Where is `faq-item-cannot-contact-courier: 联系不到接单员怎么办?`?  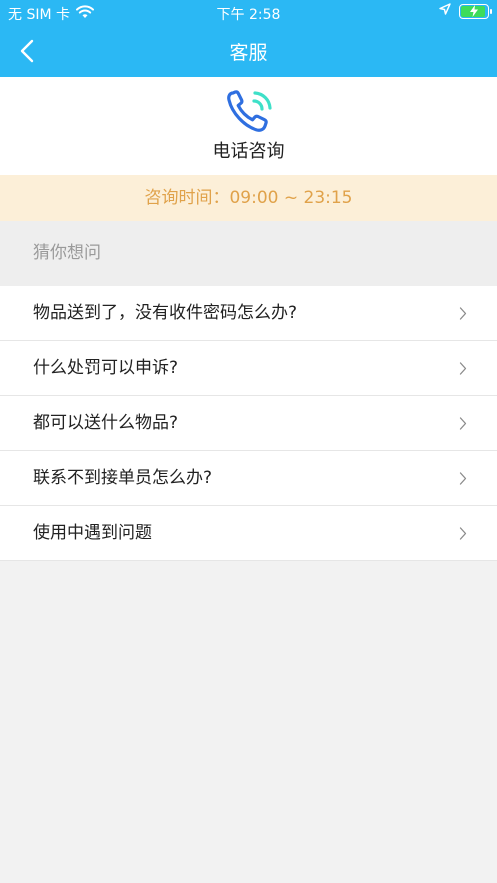
faq-item-cannot-contact-courier: 联系不到接单员怎么办? is located at coordinates (248, 478).